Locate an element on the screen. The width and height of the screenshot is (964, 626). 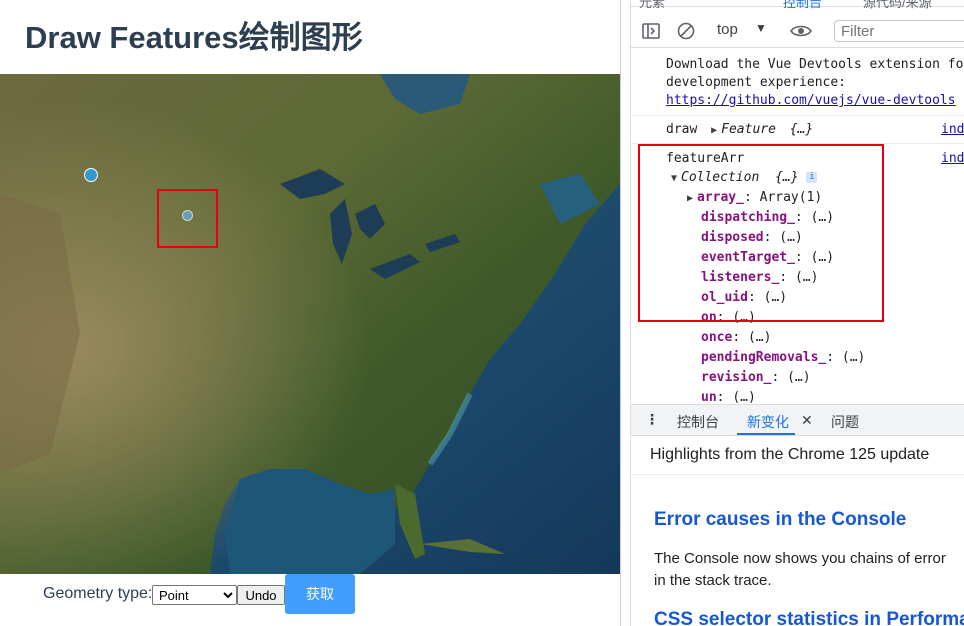
devtools-link: https://github.com/vuejs/vue-devtools is located at coordinates (811, 100).